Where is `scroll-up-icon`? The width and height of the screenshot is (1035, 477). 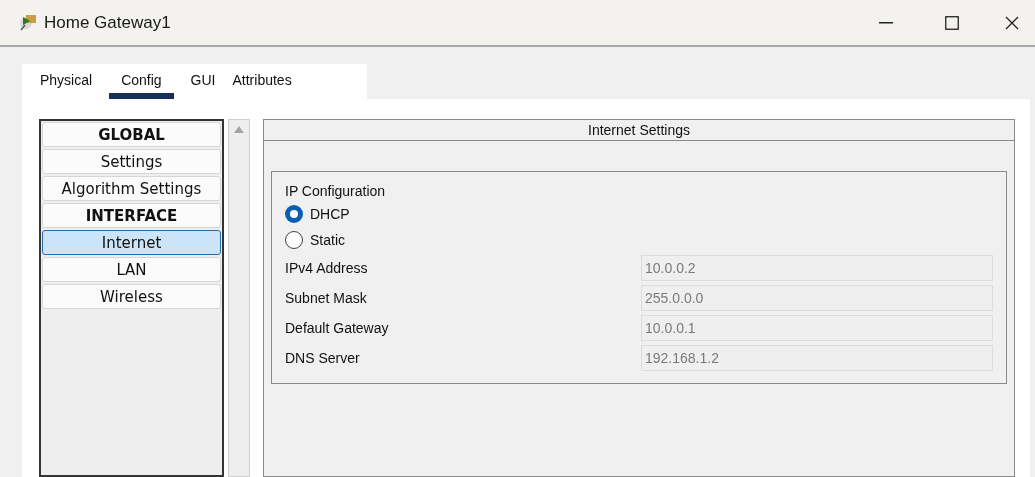
scroll-up-icon is located at coordinates (239, 129).